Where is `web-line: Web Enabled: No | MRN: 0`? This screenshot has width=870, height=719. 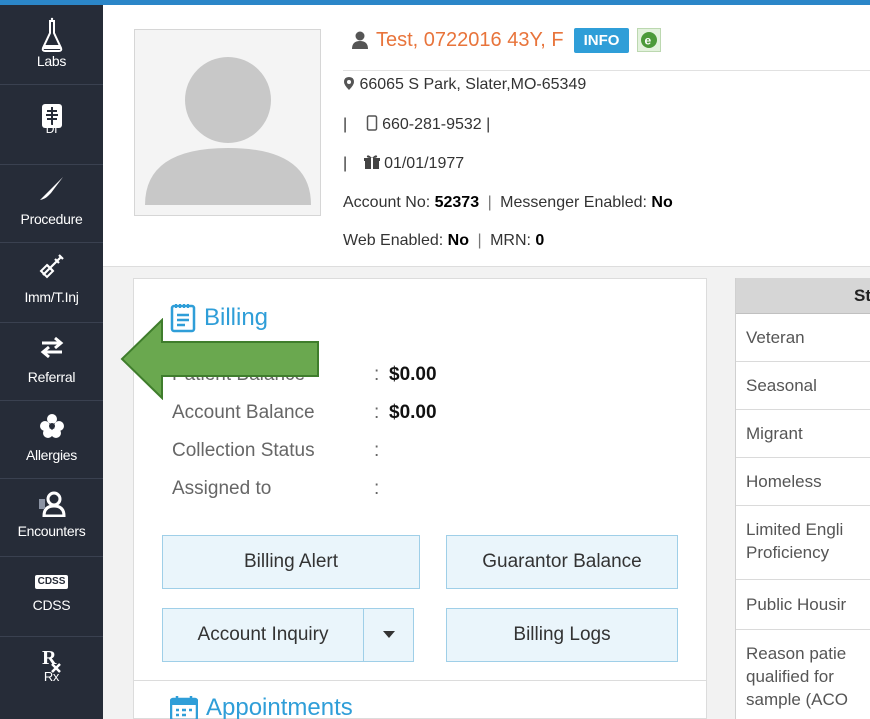
web-line: Web Enabled: No | MRN: 0 is located at coordinates (444, 240).